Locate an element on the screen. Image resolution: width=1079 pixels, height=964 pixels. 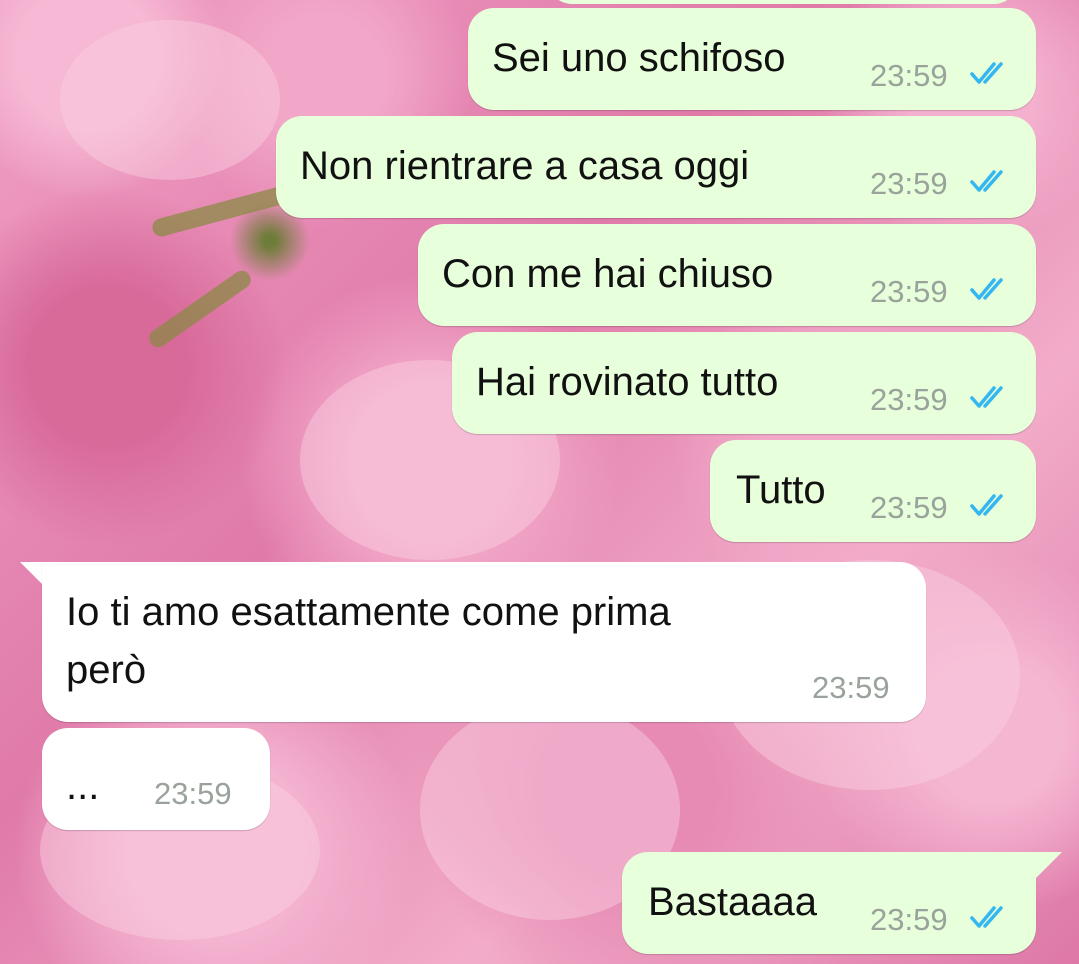
message-text: Bastaaaa is located at coordinates (733, 902).